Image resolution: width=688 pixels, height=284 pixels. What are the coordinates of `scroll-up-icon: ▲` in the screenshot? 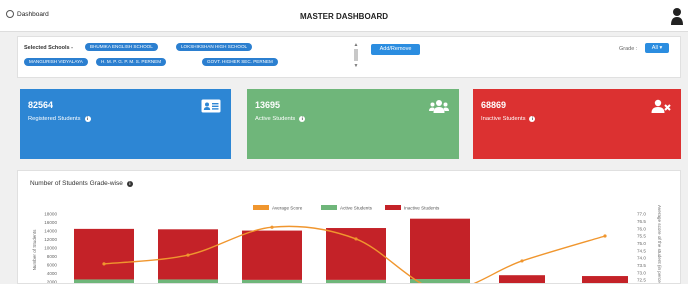 It's located at (356, 45).